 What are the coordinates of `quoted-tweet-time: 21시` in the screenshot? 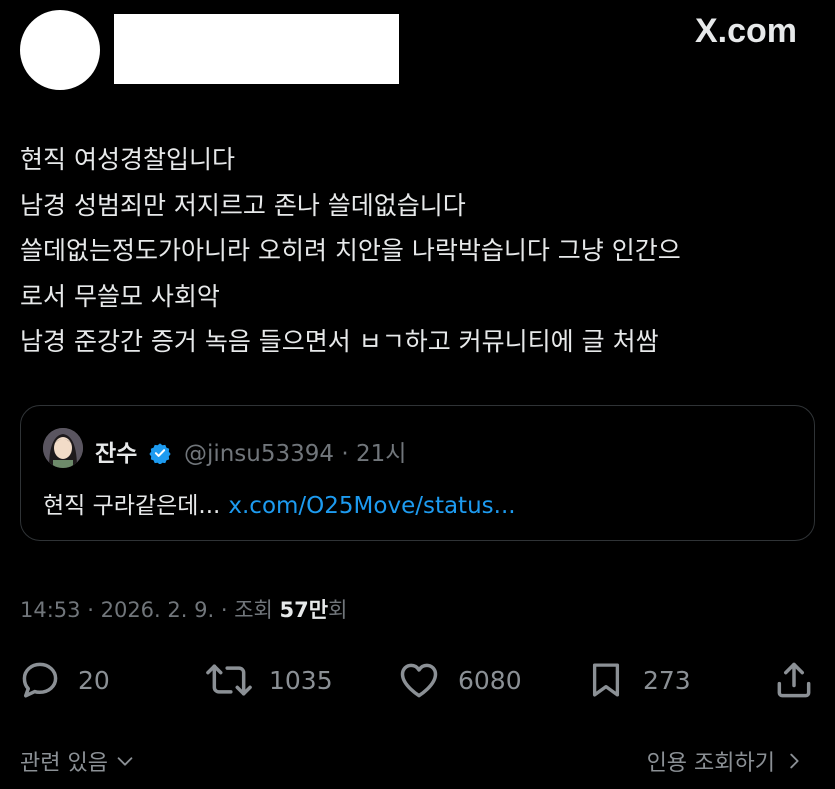 It's located at (381, 454).